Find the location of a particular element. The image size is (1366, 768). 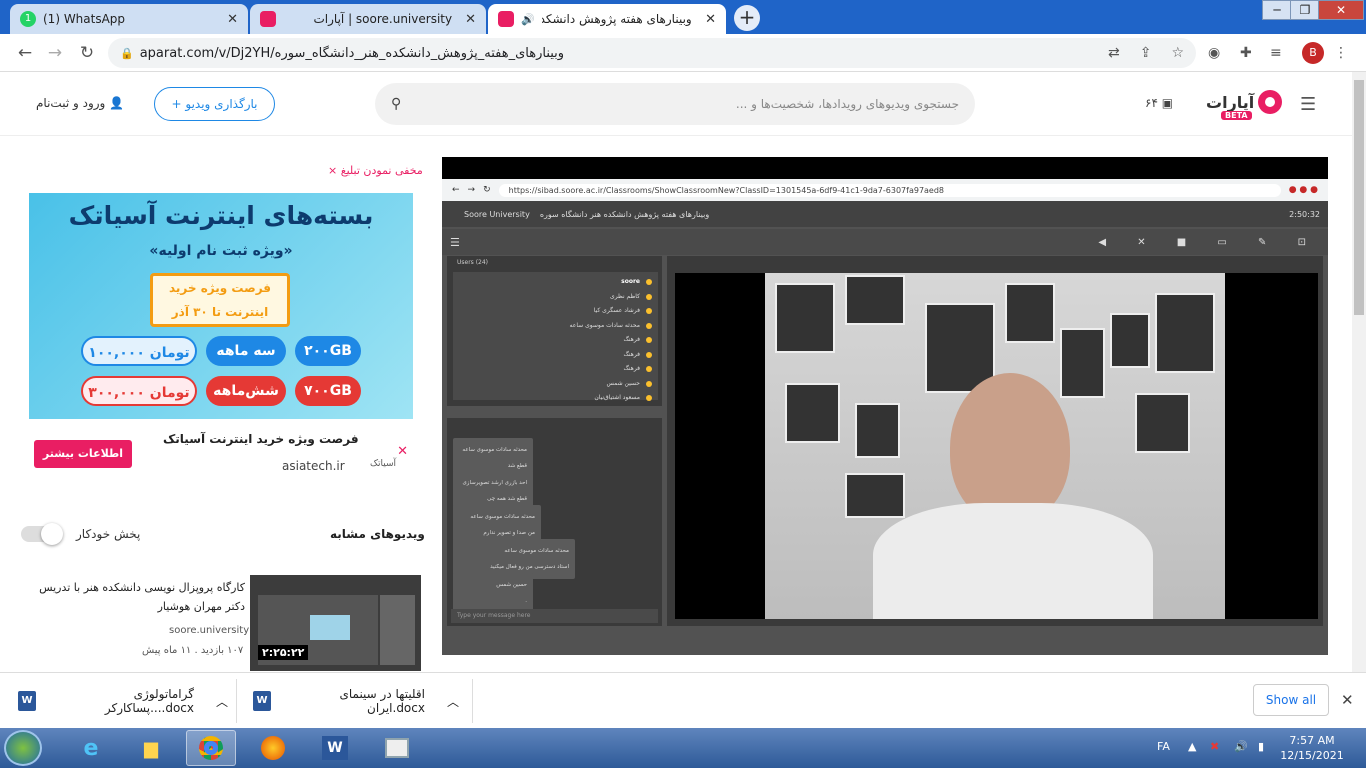

bookmark-star-icon: ☆ is located at coordinates (1177, 53).